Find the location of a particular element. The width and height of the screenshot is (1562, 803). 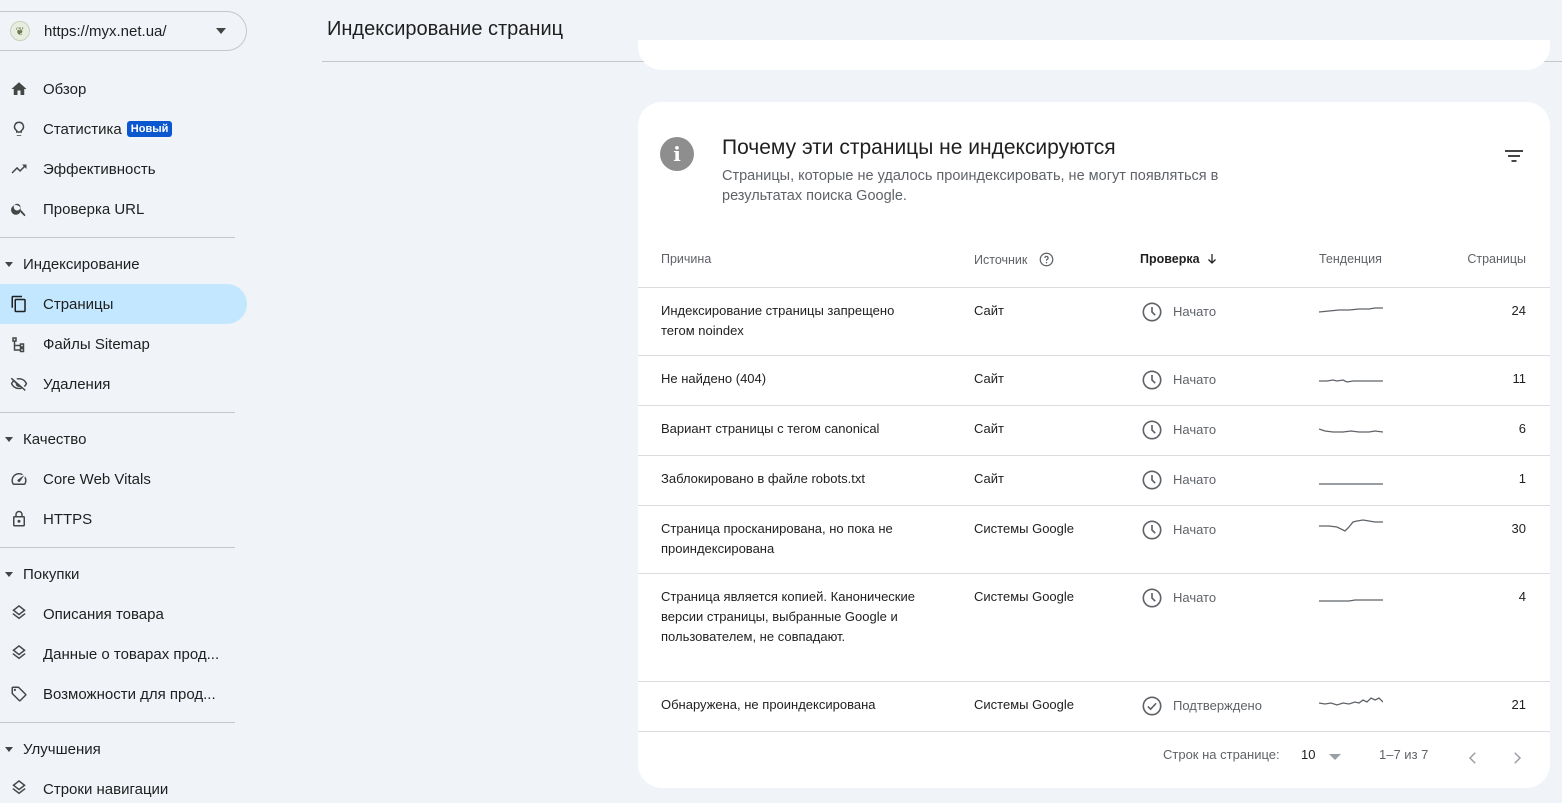

sitemap-icon is located at coordinates (19, 344).